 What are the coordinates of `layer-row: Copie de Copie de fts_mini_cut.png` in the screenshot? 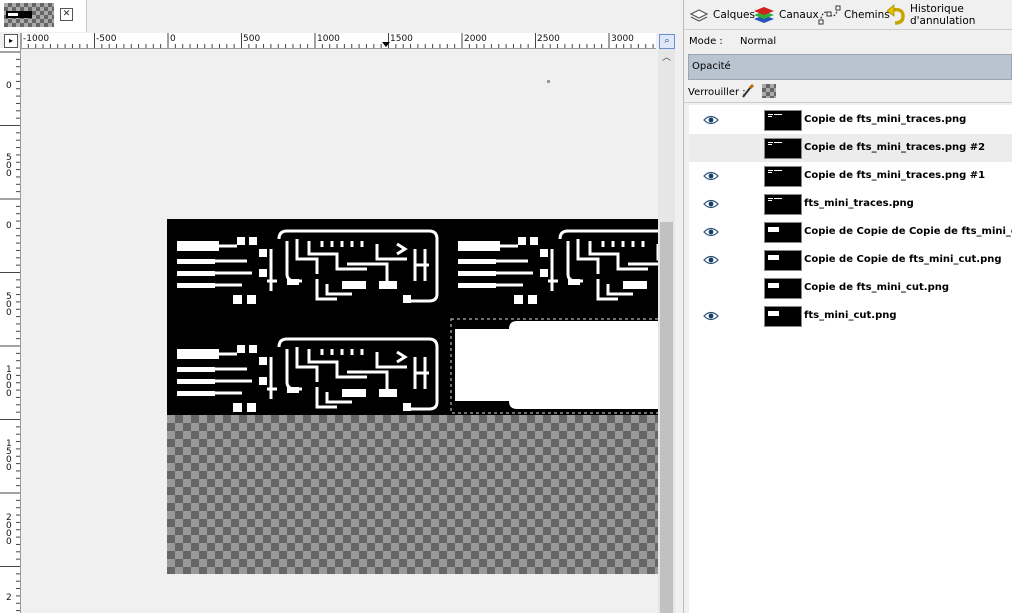 It's located at (850, 260).